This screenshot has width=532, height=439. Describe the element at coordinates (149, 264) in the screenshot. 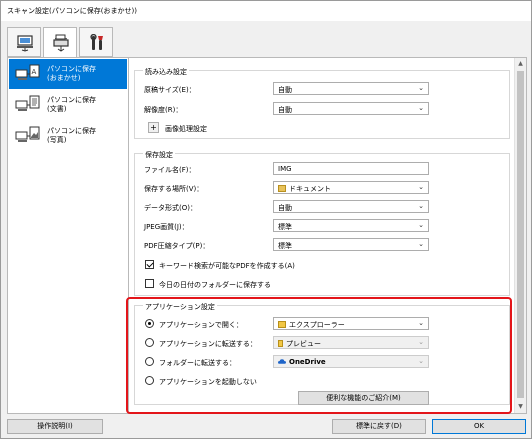

I see `keyword-pdf-checkbox` at that location.